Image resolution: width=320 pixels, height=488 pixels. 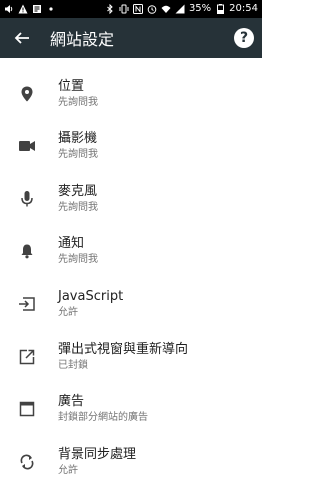 What do you see at coordinates (9, 9) in the screenshot?
I see `sound-icon` at bounding box center [9, 9].